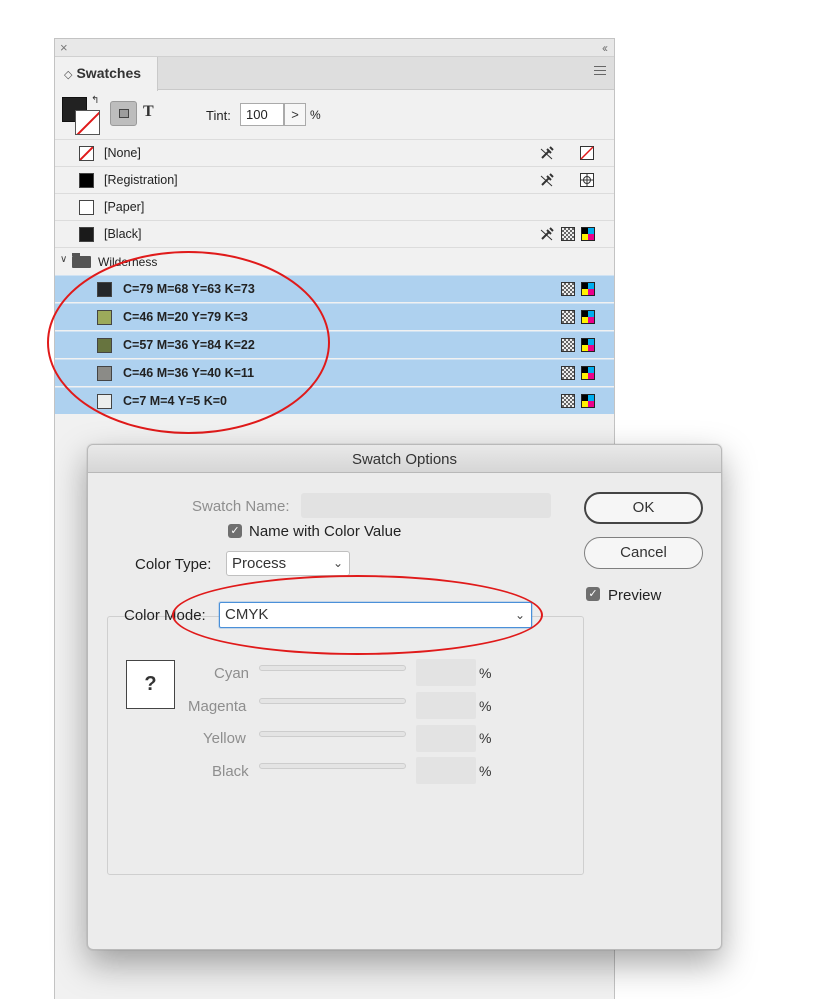 This screenshot has width=828, height=999. I want to click on magenta-slider, so click(332, 701).